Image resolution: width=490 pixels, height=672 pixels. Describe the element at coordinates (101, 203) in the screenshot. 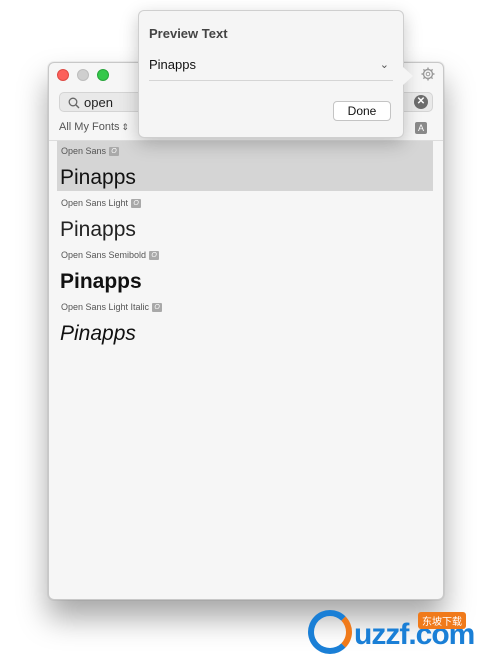

I see `font-name: Open Sans Light O` at that location.